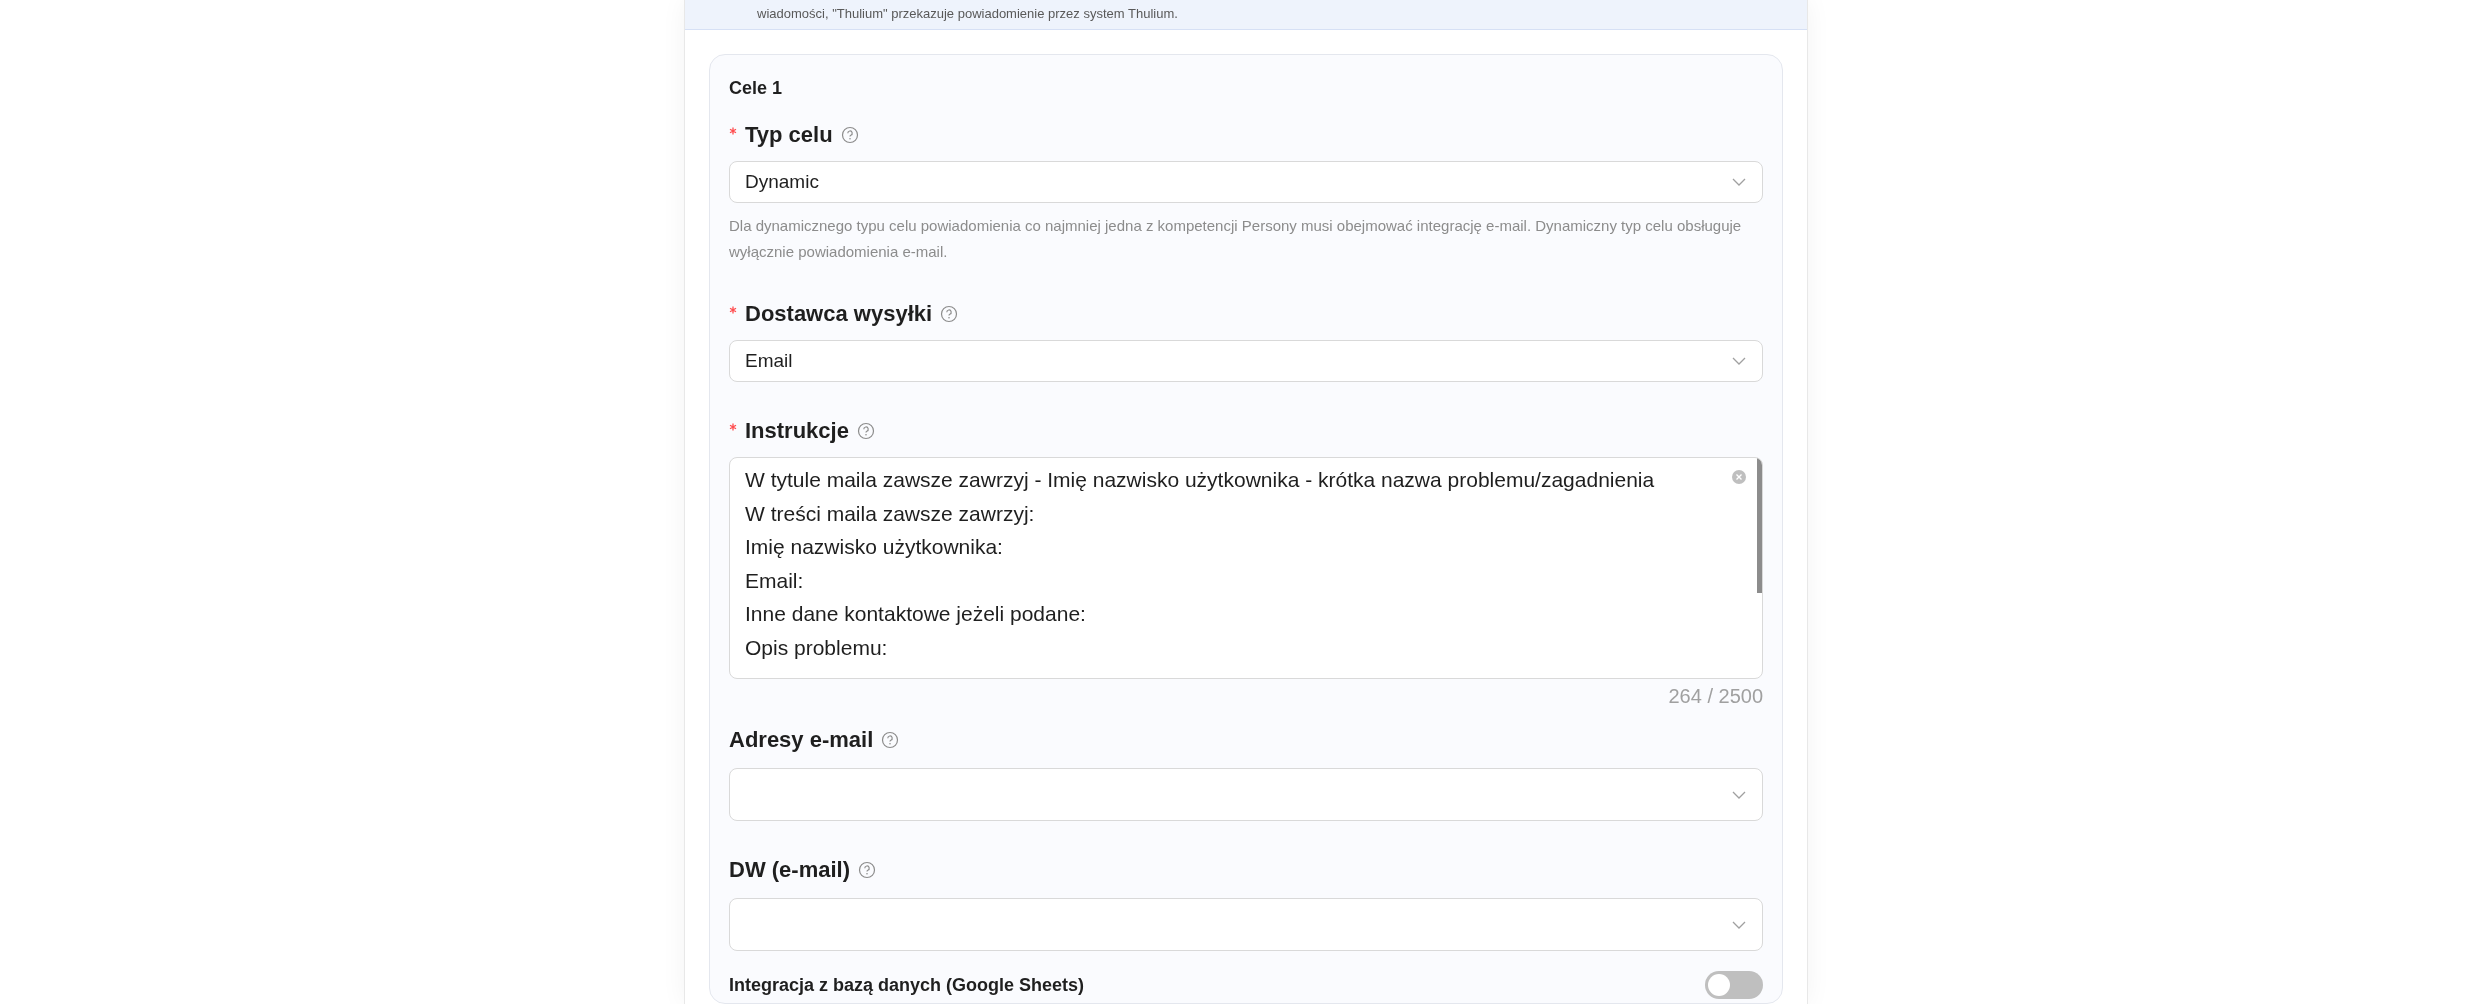 This screenshot has height=1004, width=2492. Describe the element at coordinates (789, 870) in the screenshot. I see `field-label: DW (e-mail)` at that location.